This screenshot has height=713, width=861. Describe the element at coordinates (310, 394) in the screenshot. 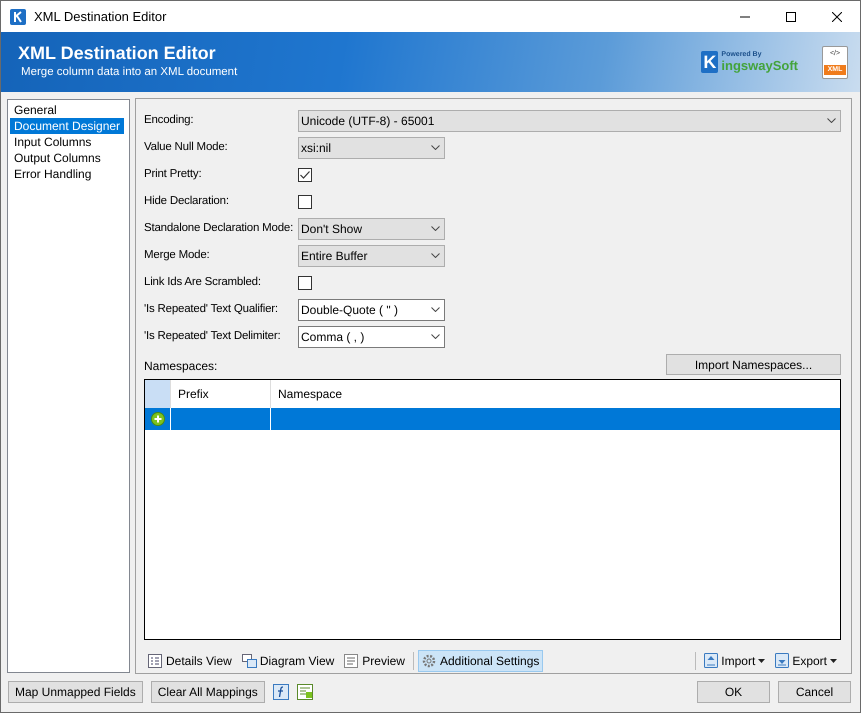

I see `column-header: Namespace` at that location.